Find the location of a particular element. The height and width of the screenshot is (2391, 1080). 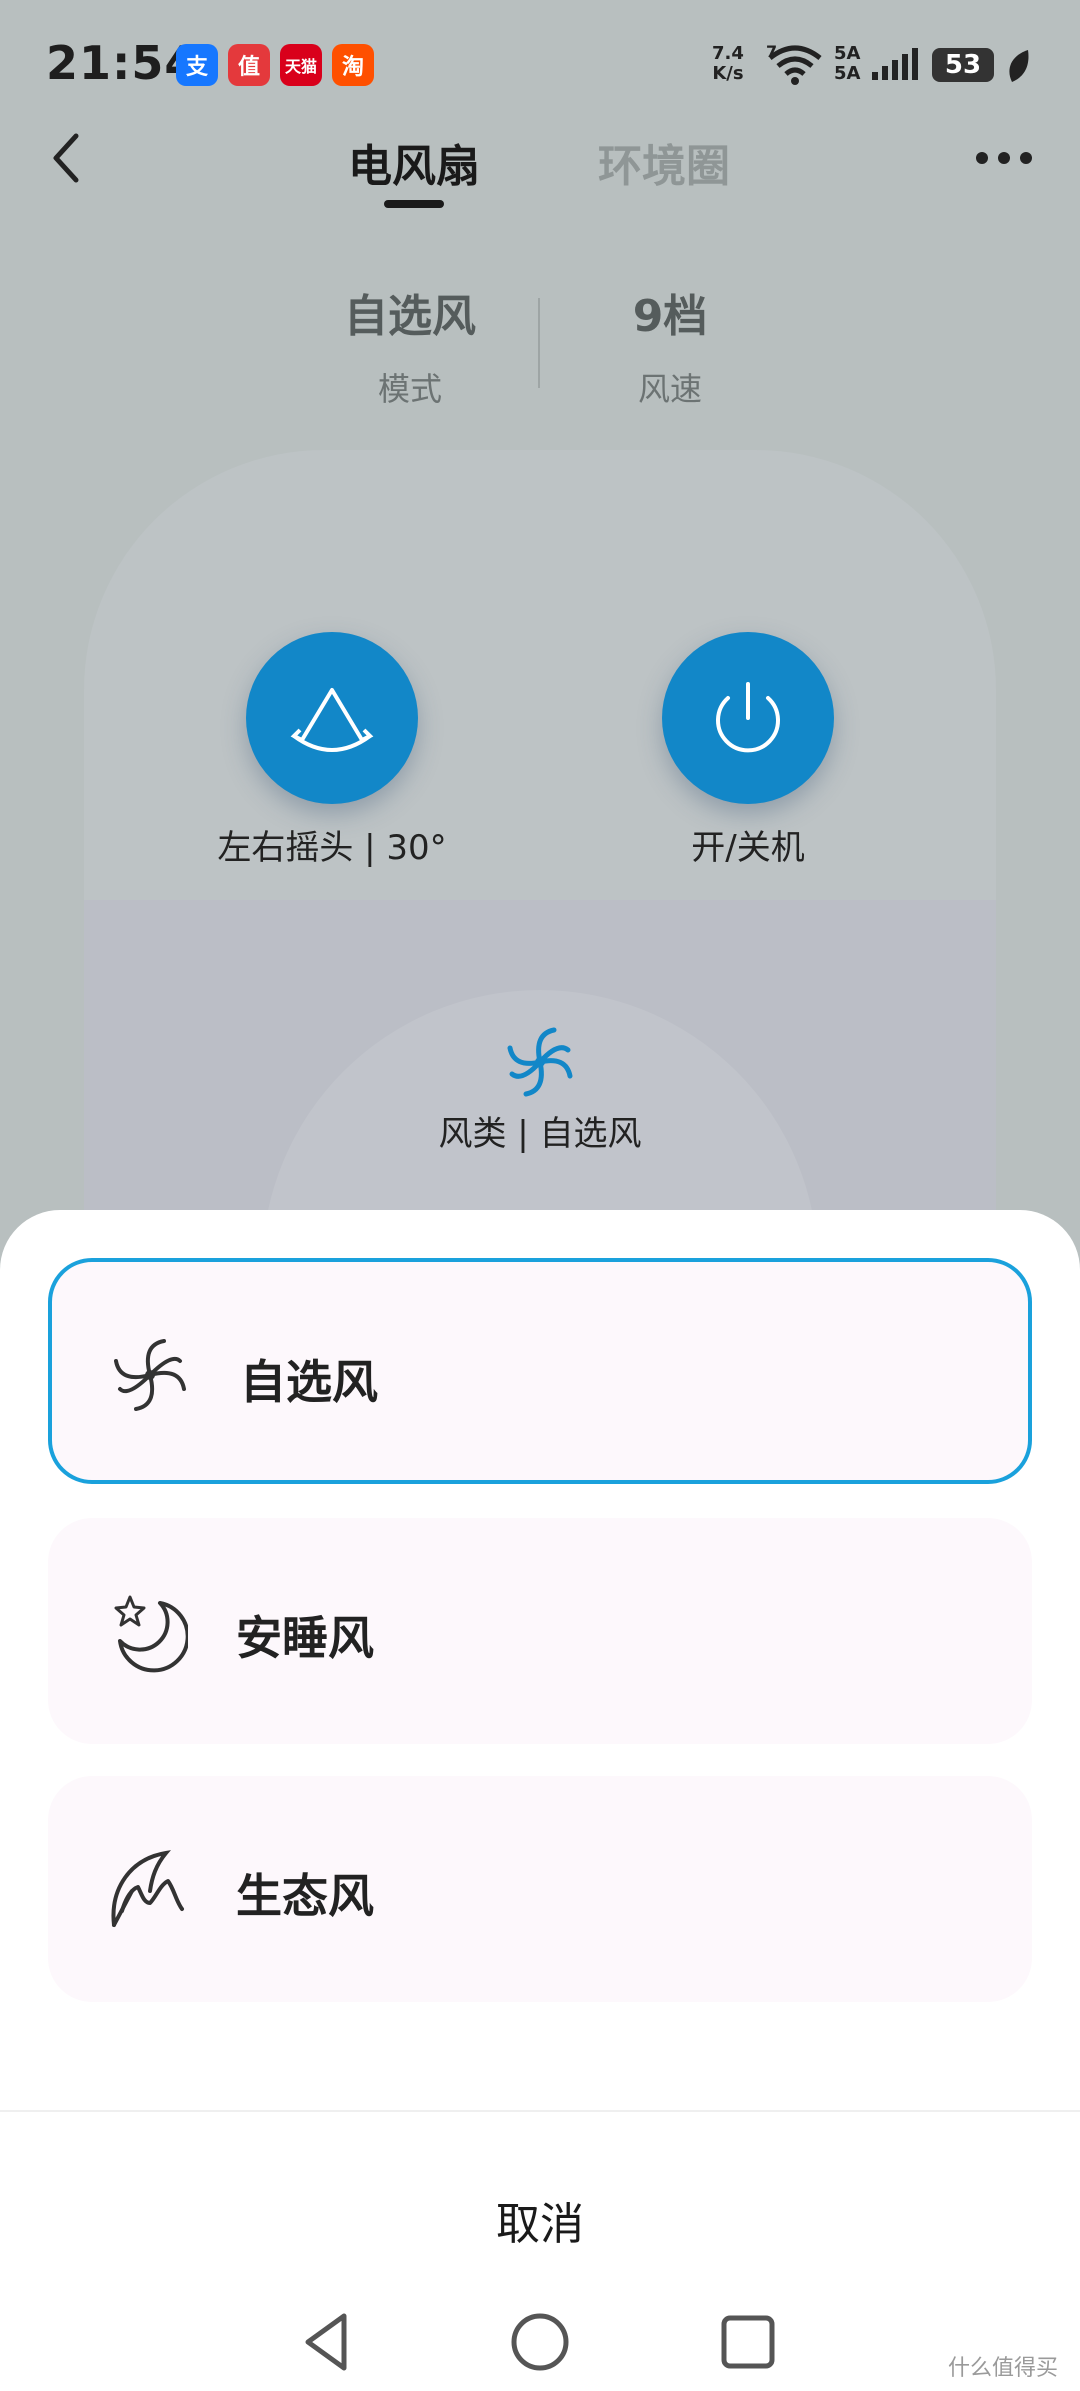

status-bar: 21:54 支 值 天猫 淘 7.4 K/s 7 5A 5A 53 is located at coordinates (540, 65).